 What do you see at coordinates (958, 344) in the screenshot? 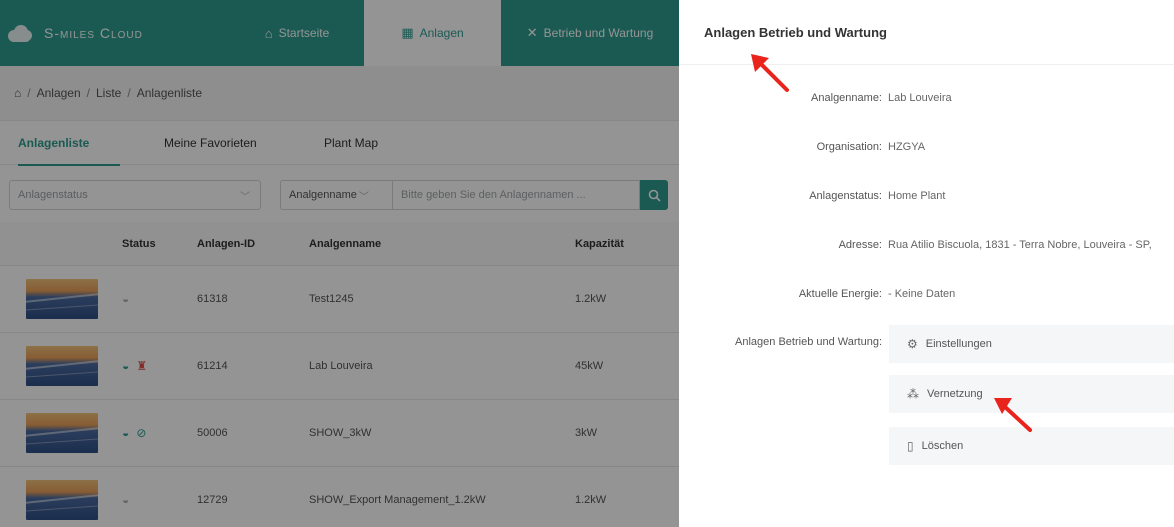
I see `settings-button-label: Einstellungen` at bounding box center [958, 344].